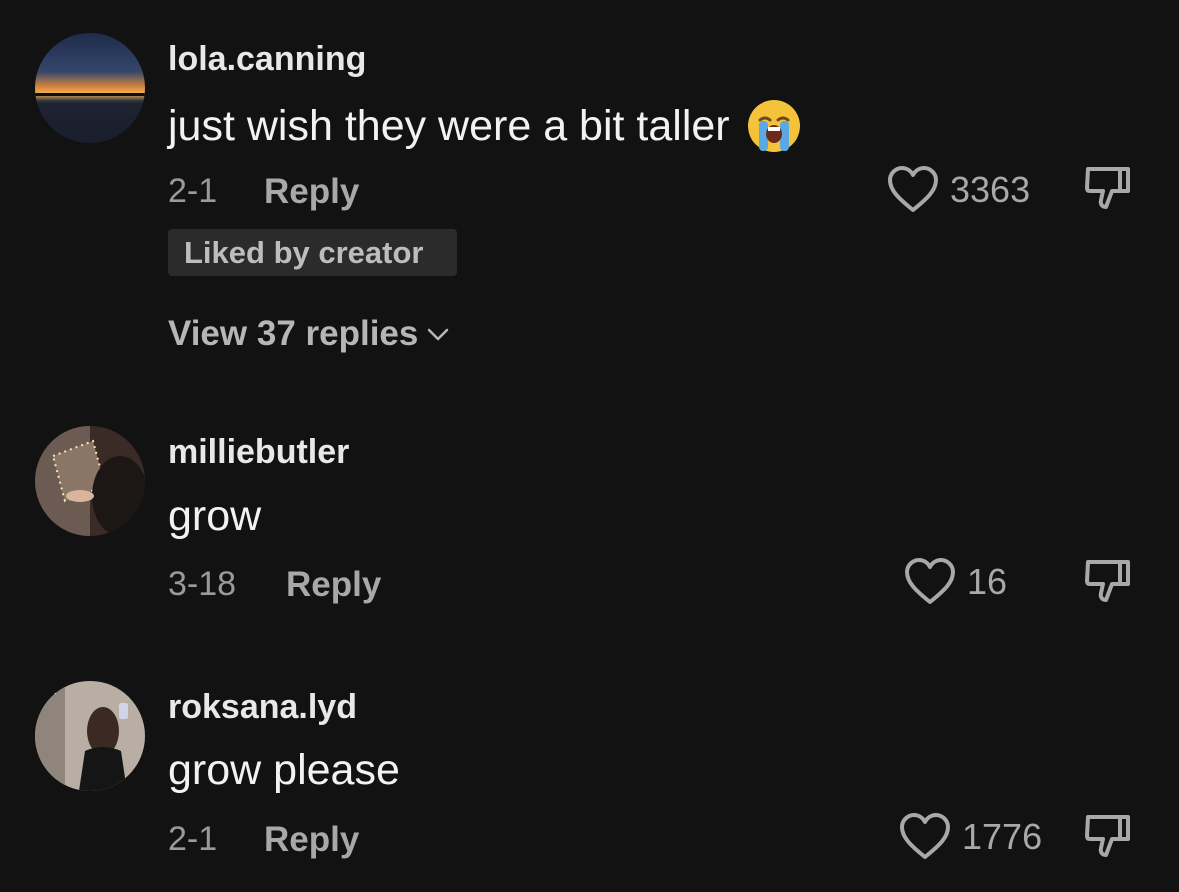 Image resolution: width=1179 pixels, height=892 pixels. I want to click on view-replies-button: View 37 replies, so click(309, 334).